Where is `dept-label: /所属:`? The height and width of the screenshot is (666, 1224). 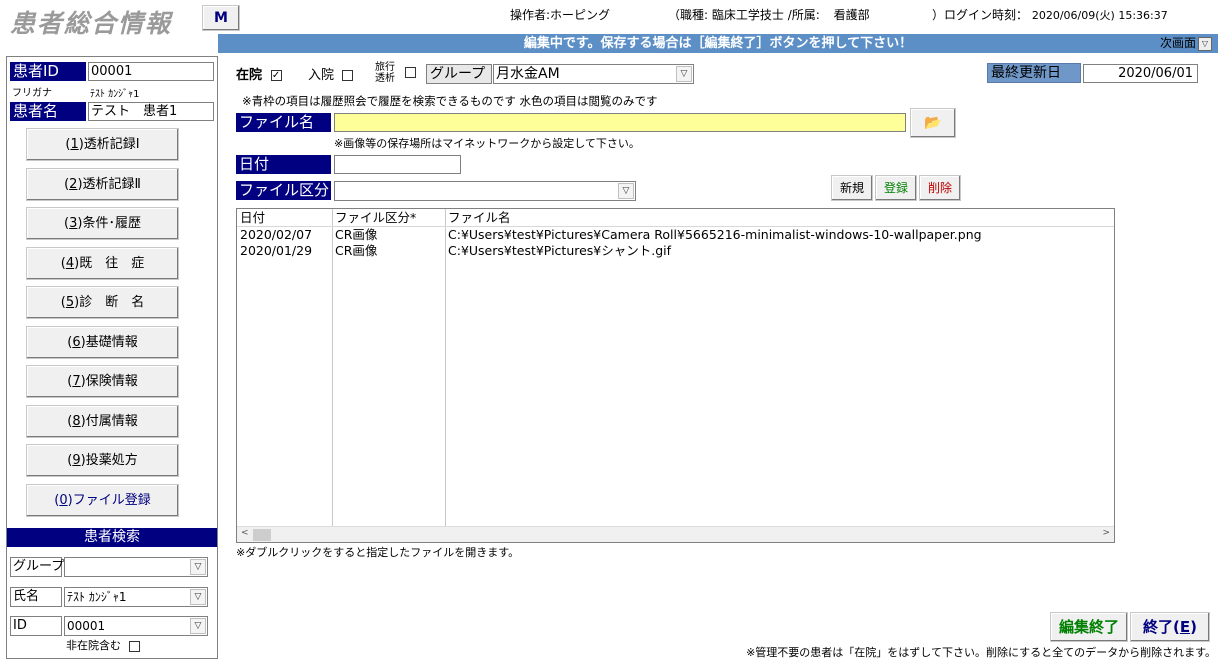 dept-label: /所属: is located at coordinates (803, 15).